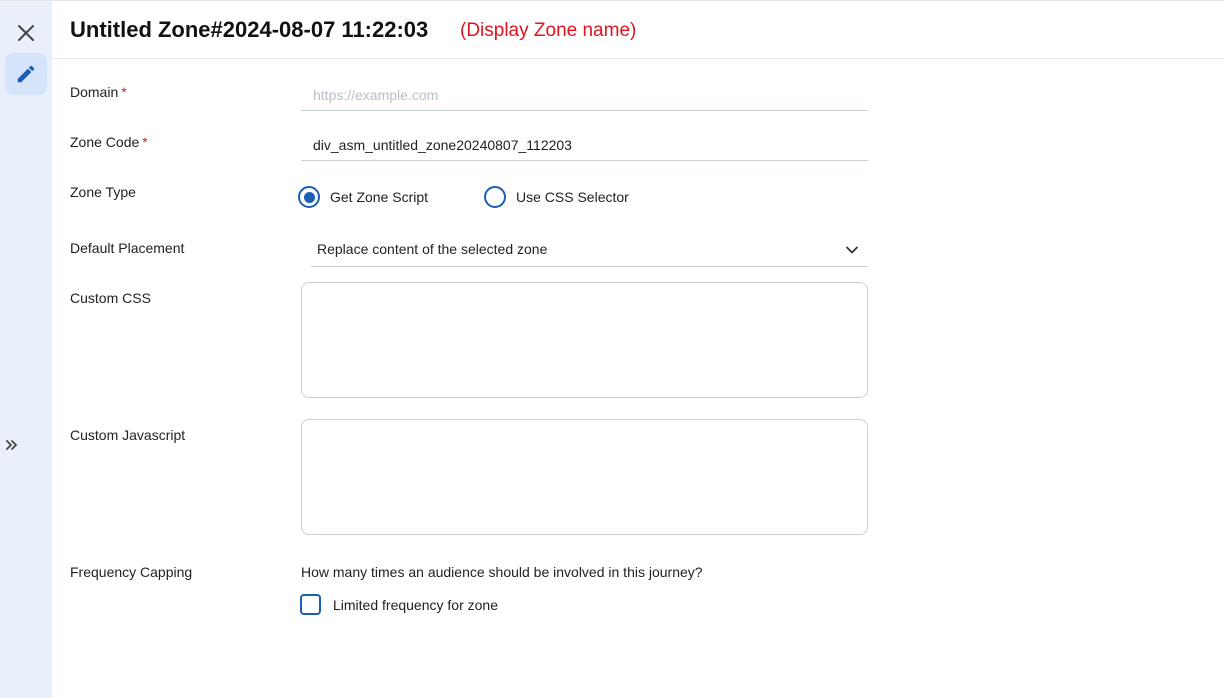  I want to click on radio-get-zone-script: Get Zone Script, so click(363, 197).